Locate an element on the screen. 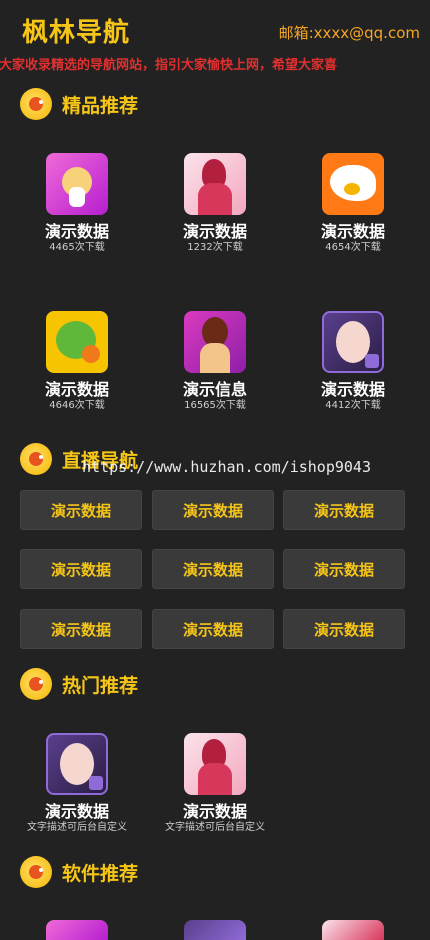  section-header-featured: 精品推荐 is located at coordinates (79, 104).